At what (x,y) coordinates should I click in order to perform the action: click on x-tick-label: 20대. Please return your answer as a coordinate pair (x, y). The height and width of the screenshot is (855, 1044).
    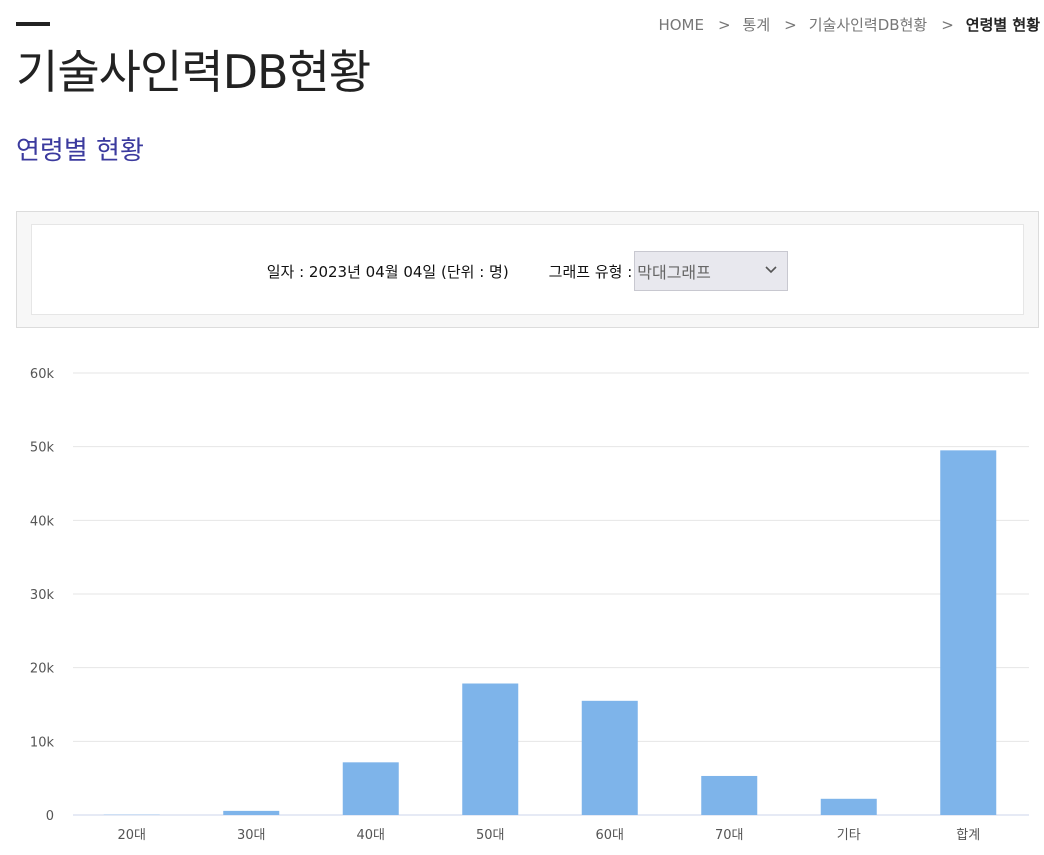
    Looking at the image, I should click on (131, 835).